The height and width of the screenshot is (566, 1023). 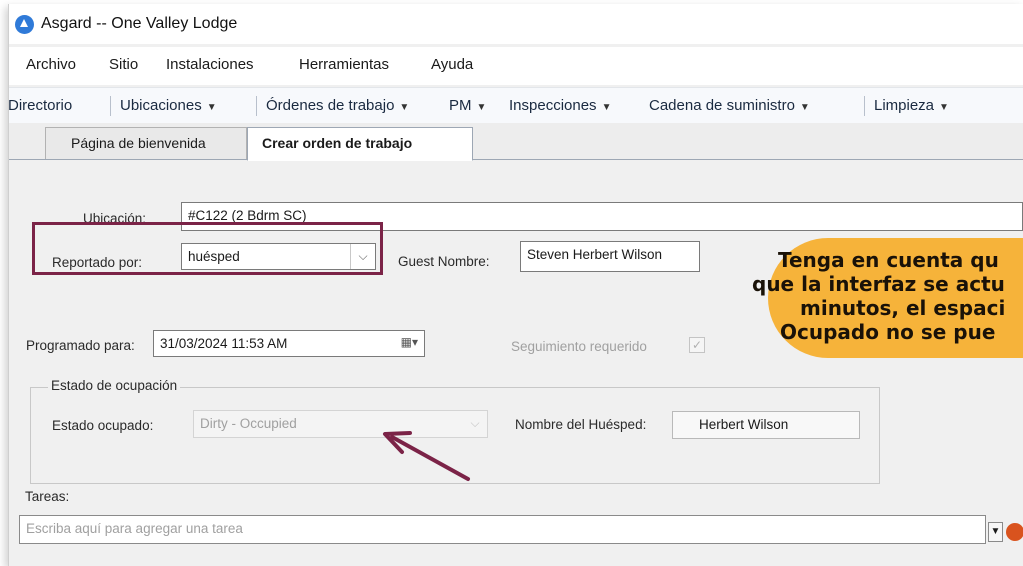 What do you see at coordinates (878, 284) in the screenshot?
I see `callout-line-2: que la interfaz se actu` at bounding box center [878, 284].